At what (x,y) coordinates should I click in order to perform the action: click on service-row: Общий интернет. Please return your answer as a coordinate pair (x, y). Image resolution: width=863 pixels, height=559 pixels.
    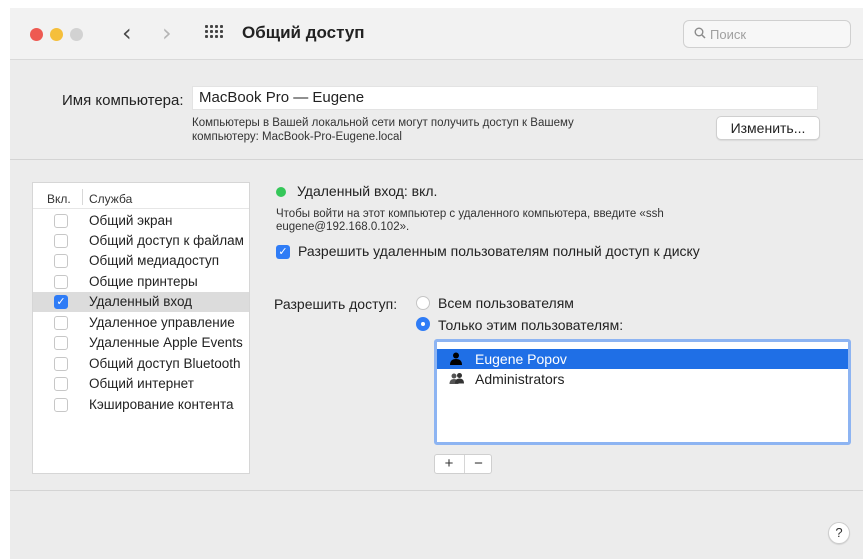
    Looking at the image, I should click on (141, 384).